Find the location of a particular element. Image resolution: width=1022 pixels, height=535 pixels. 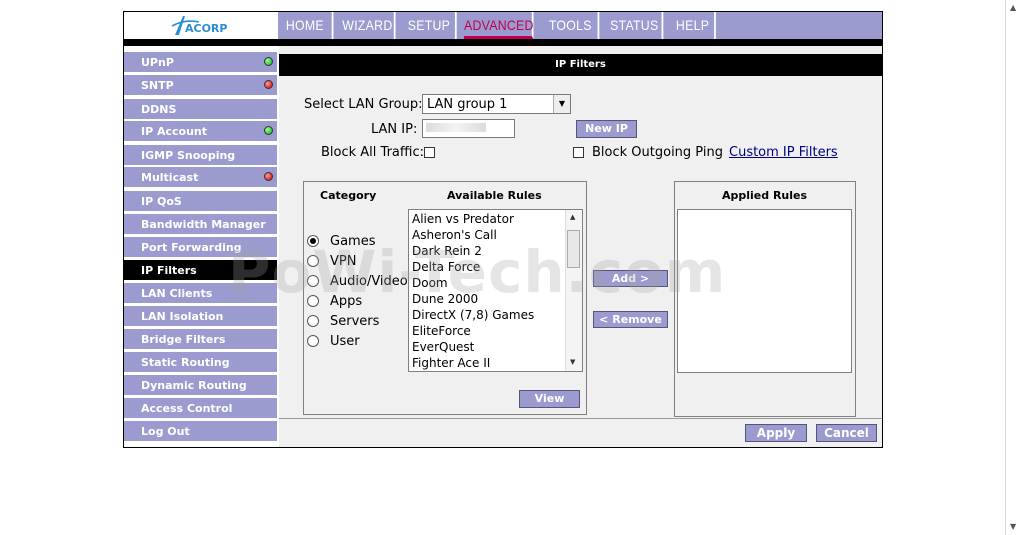

acorp-logo-icon: ACORP is located at coordinates (199, 25).